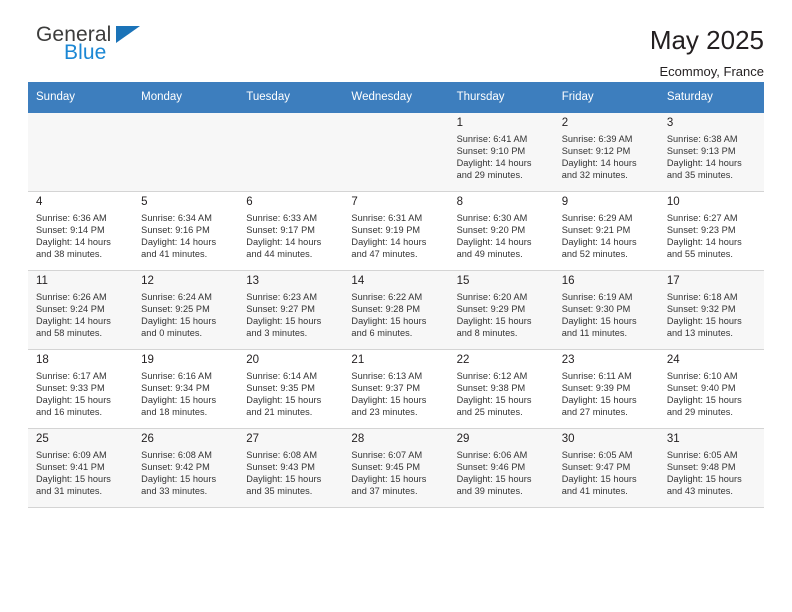  What do you see at coordinates (81, 97) in the screenshot?
I see `weekday-header-sunday: Sunday` at bounding box center [81, 97].